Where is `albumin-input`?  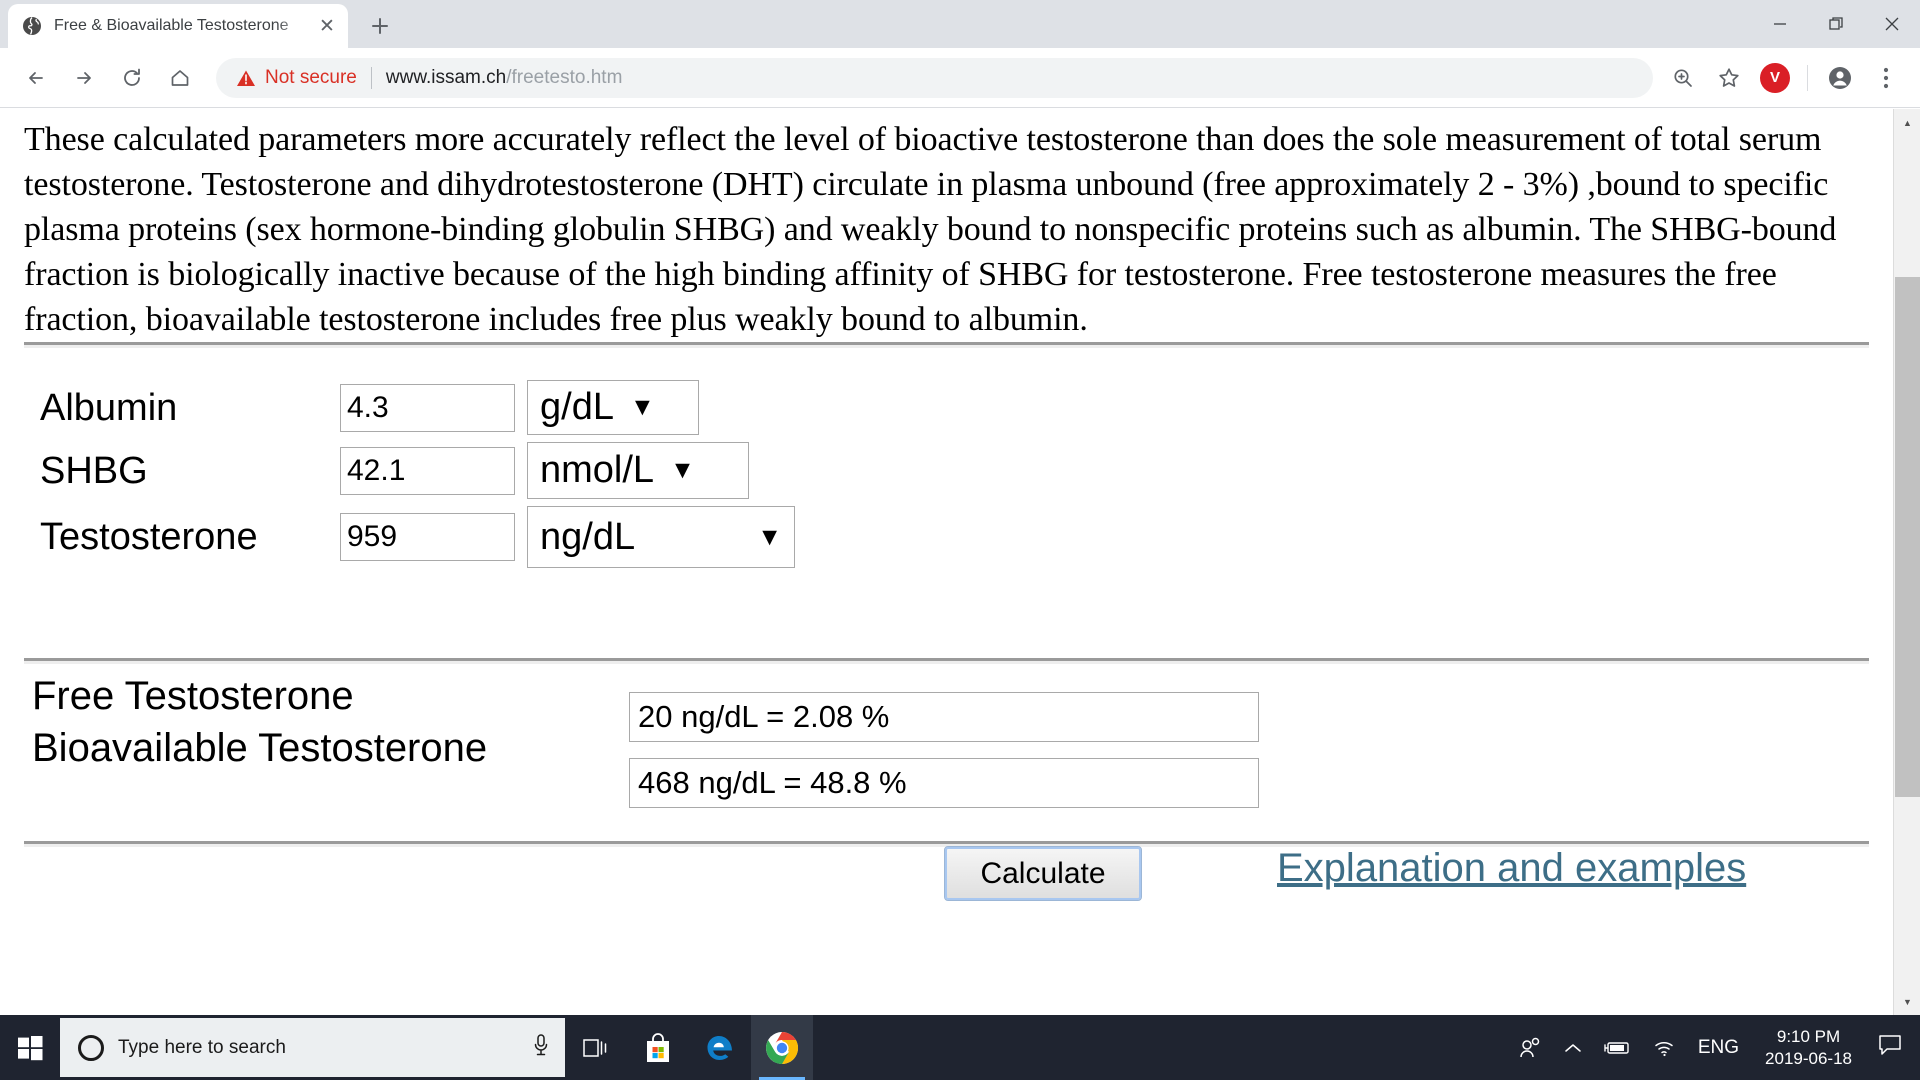 albumin-input is located at coordinates (427, 407).